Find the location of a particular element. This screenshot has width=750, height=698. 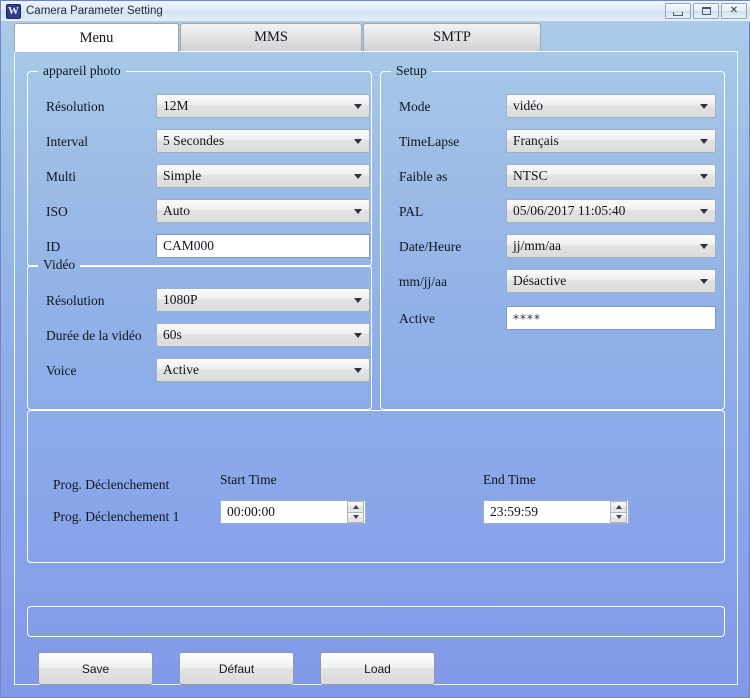

close-icon: ✕ is located at coordinates (734, 10).